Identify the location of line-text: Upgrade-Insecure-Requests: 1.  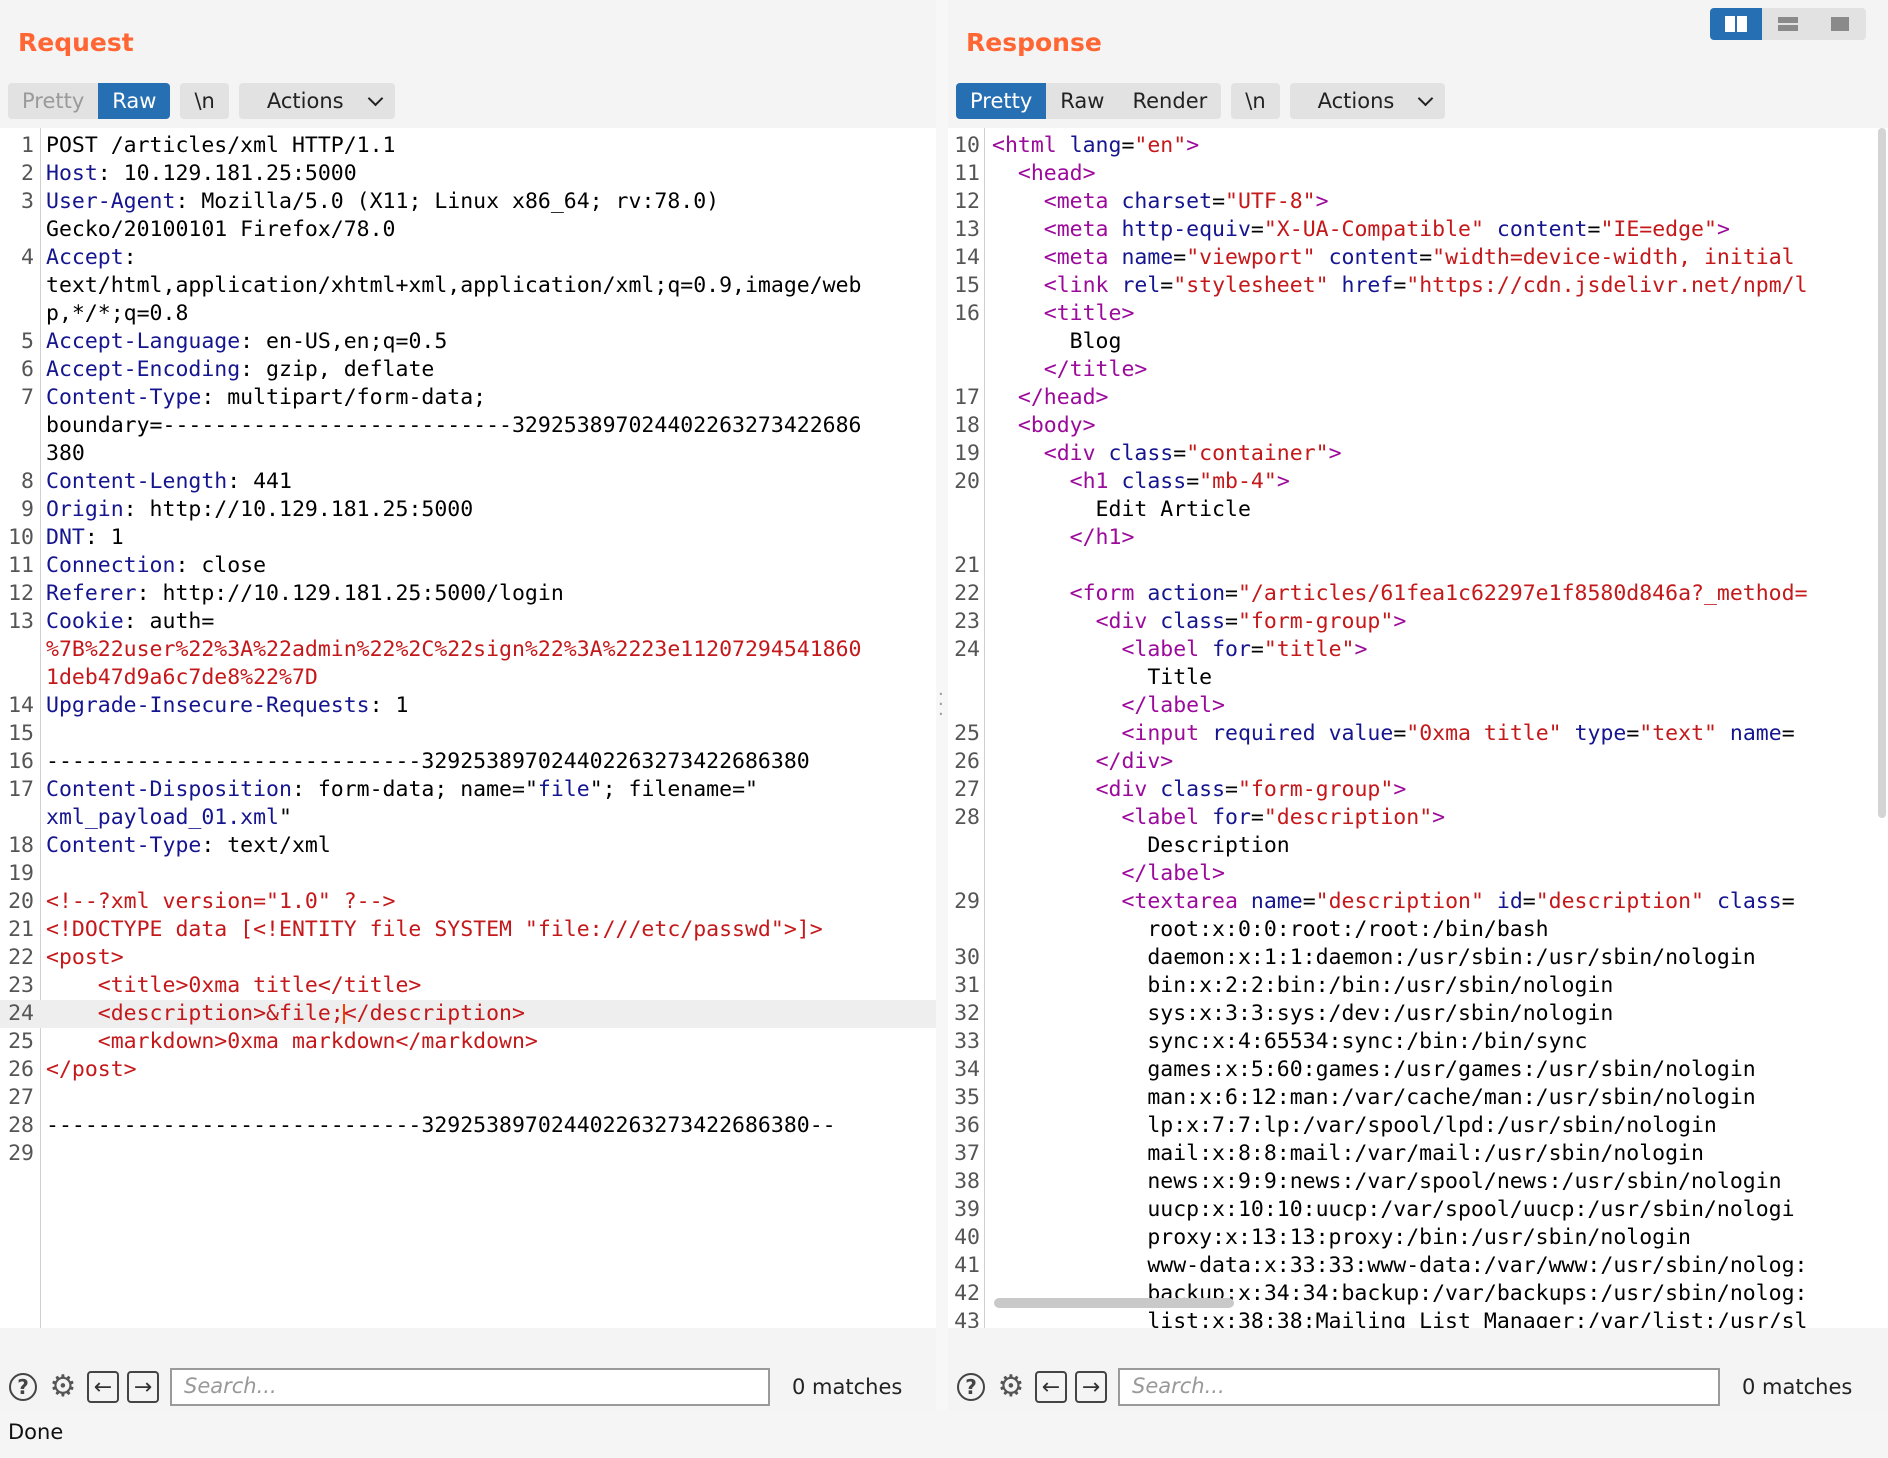
(227, 706).